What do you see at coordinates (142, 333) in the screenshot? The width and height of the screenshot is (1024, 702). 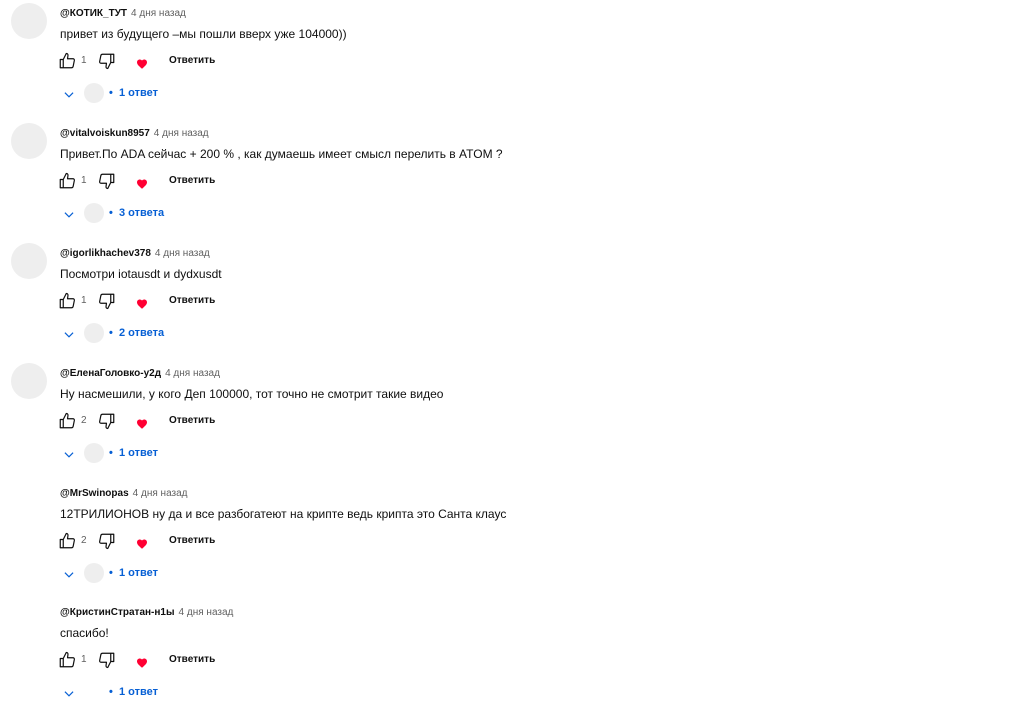 I see `reply-count: 2 ответа` at bounding box center [142, 333].